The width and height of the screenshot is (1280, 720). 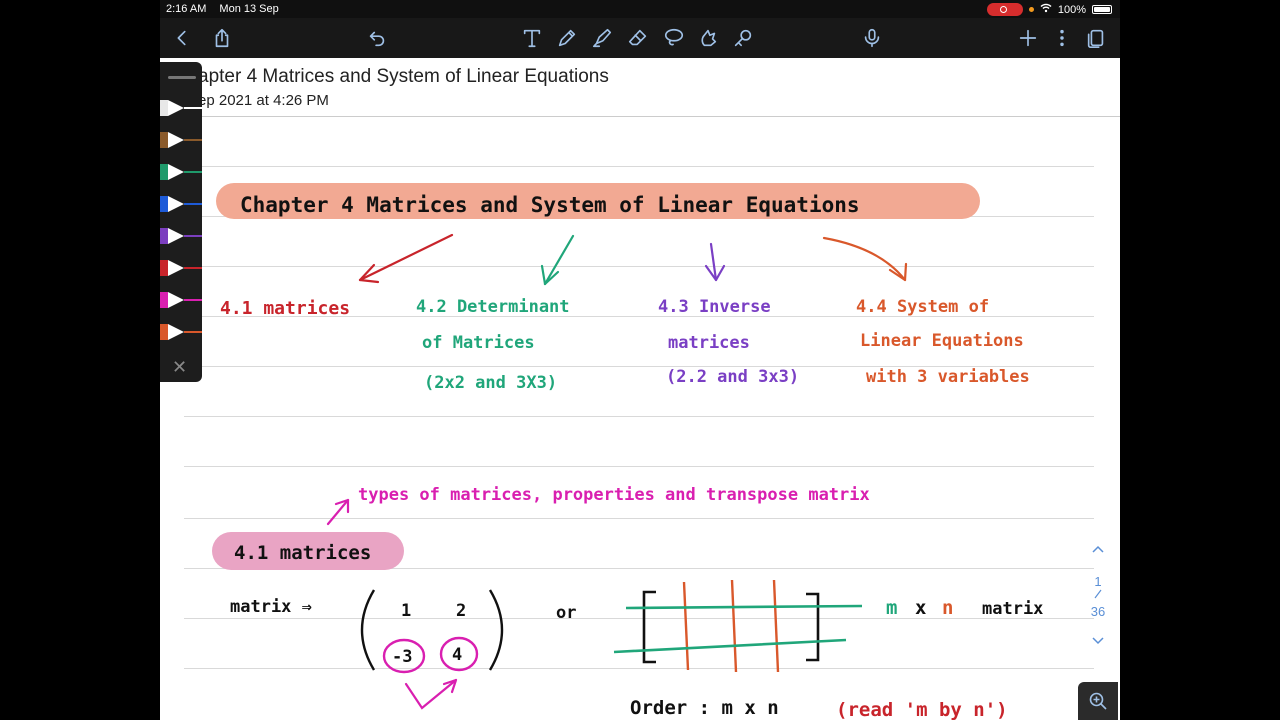 I want to click on text-tool-icon, so click(x=532, y=38).